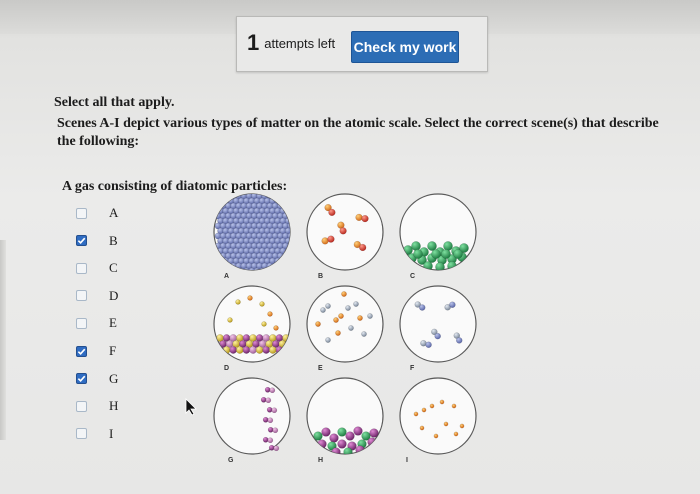 This screenshot has height=494, width=700. I want to click on scene-circle-f, so click(438, 324).